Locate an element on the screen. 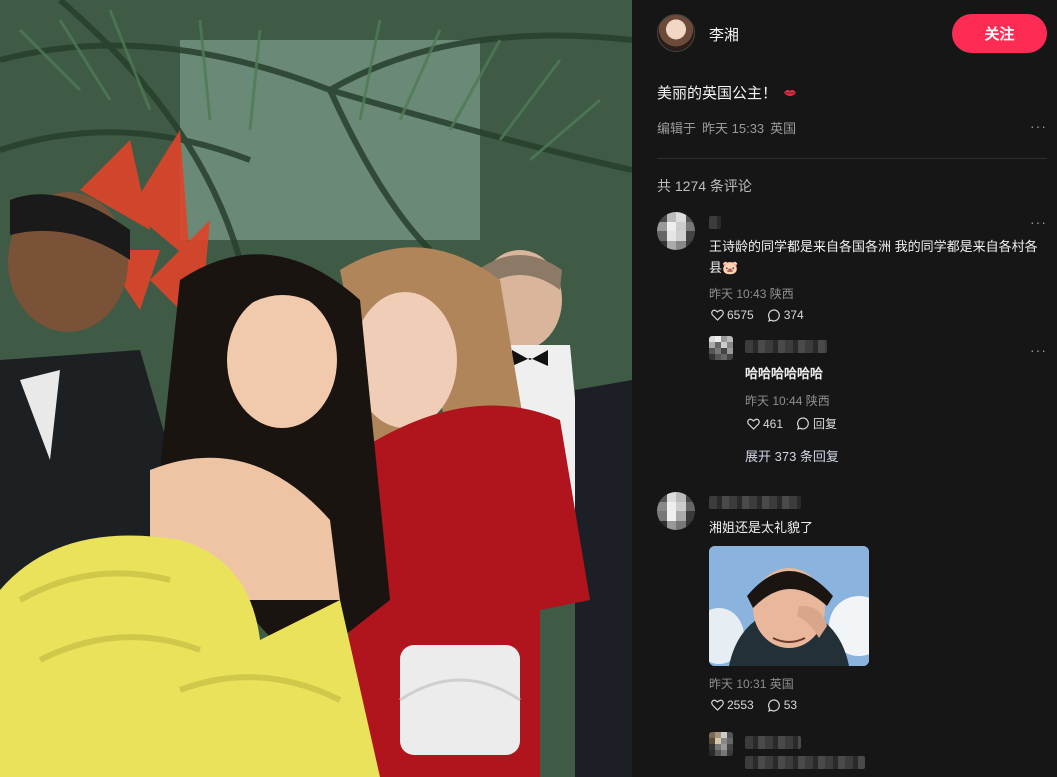 The height and width of the screenshot is (777, 1057). like-button: 2553 is located at coordinates (732, 705).